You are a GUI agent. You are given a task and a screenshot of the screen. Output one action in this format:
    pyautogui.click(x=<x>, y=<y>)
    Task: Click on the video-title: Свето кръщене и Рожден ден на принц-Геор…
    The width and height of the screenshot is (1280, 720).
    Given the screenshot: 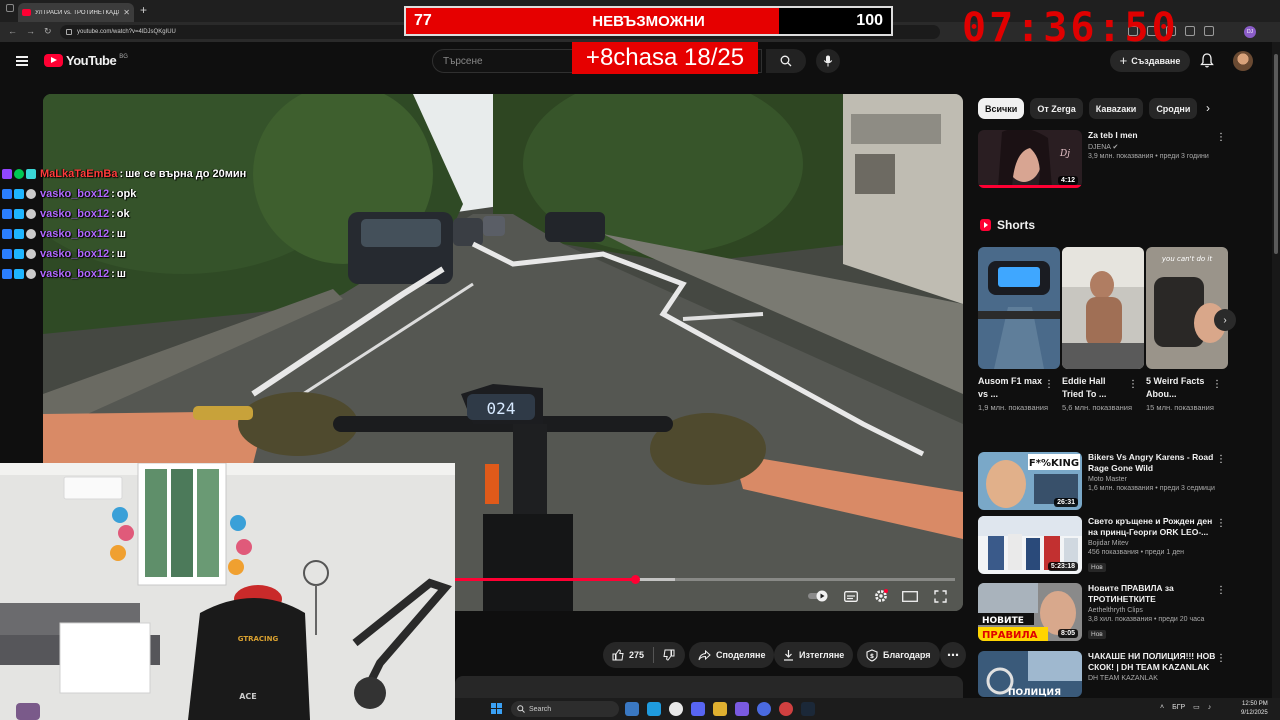 What is the action you would take?
    pyautogui.click(x=1153, y=527)
    